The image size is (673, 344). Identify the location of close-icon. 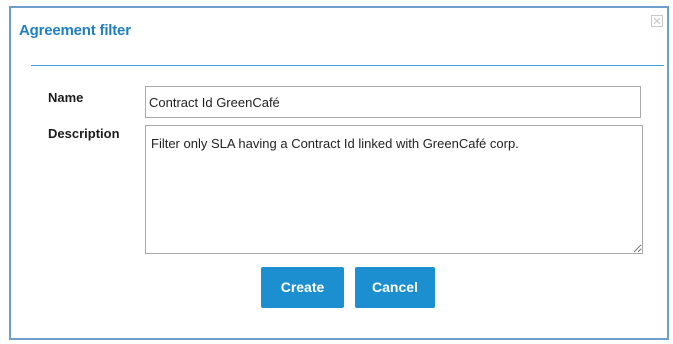
(657, 22).